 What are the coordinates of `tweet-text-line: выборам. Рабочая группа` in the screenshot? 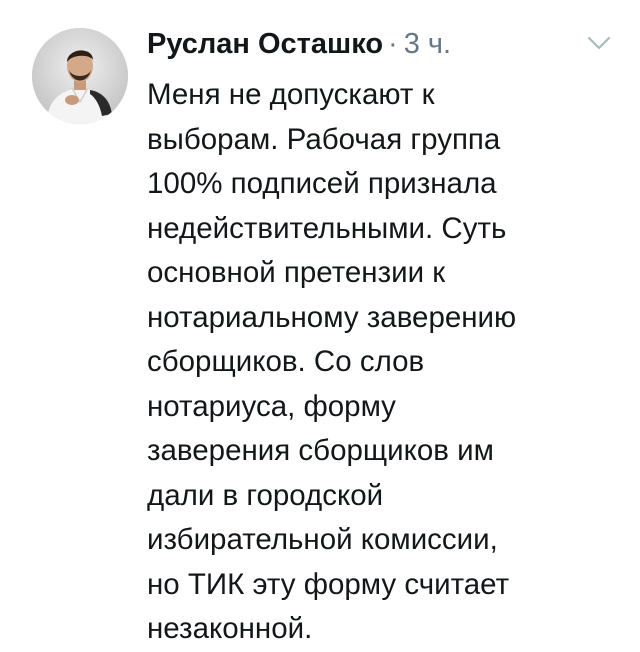 It's located at (324, 139).